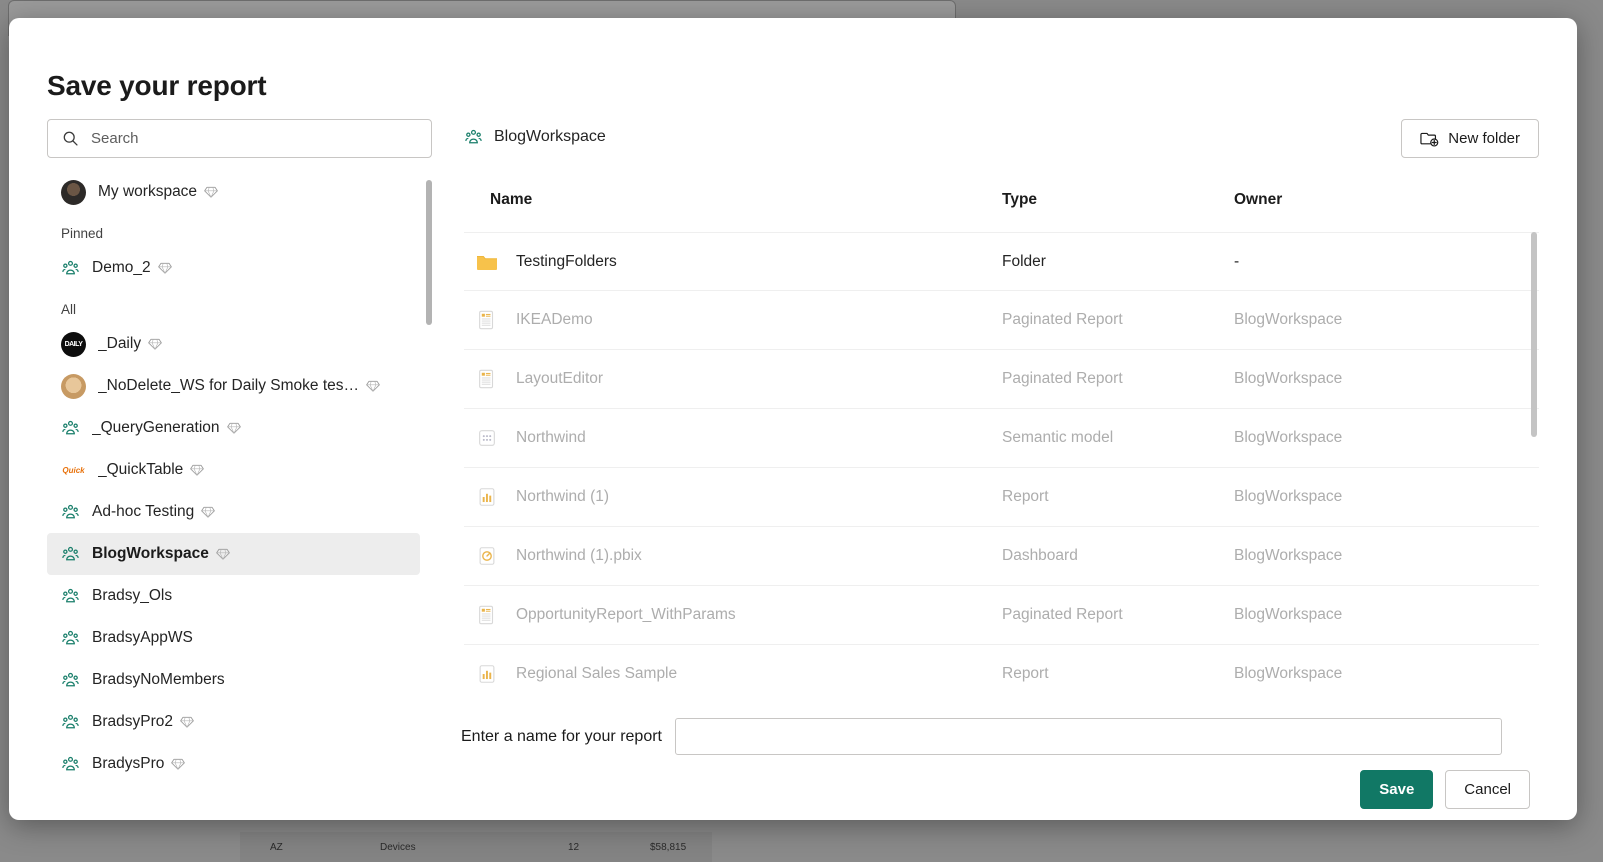  What do you see at coordinates (487, 262) in the screenshot?
I see `folder-icon` at bounding box center [487, 262].